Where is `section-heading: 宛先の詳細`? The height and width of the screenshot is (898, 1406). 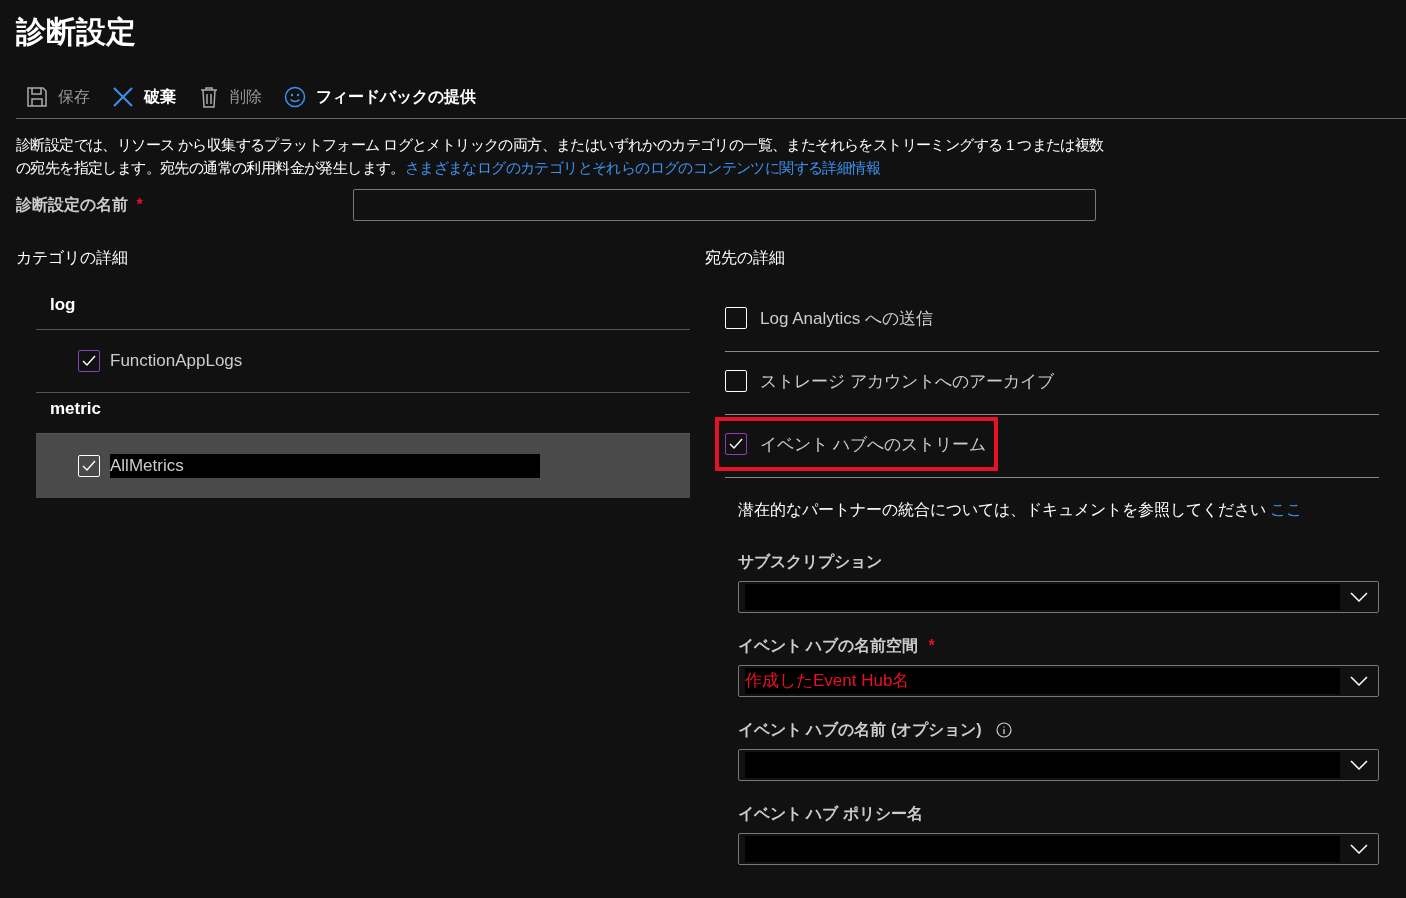
section-heading: 宛先の詳細 is located at coordinates (745, 258).